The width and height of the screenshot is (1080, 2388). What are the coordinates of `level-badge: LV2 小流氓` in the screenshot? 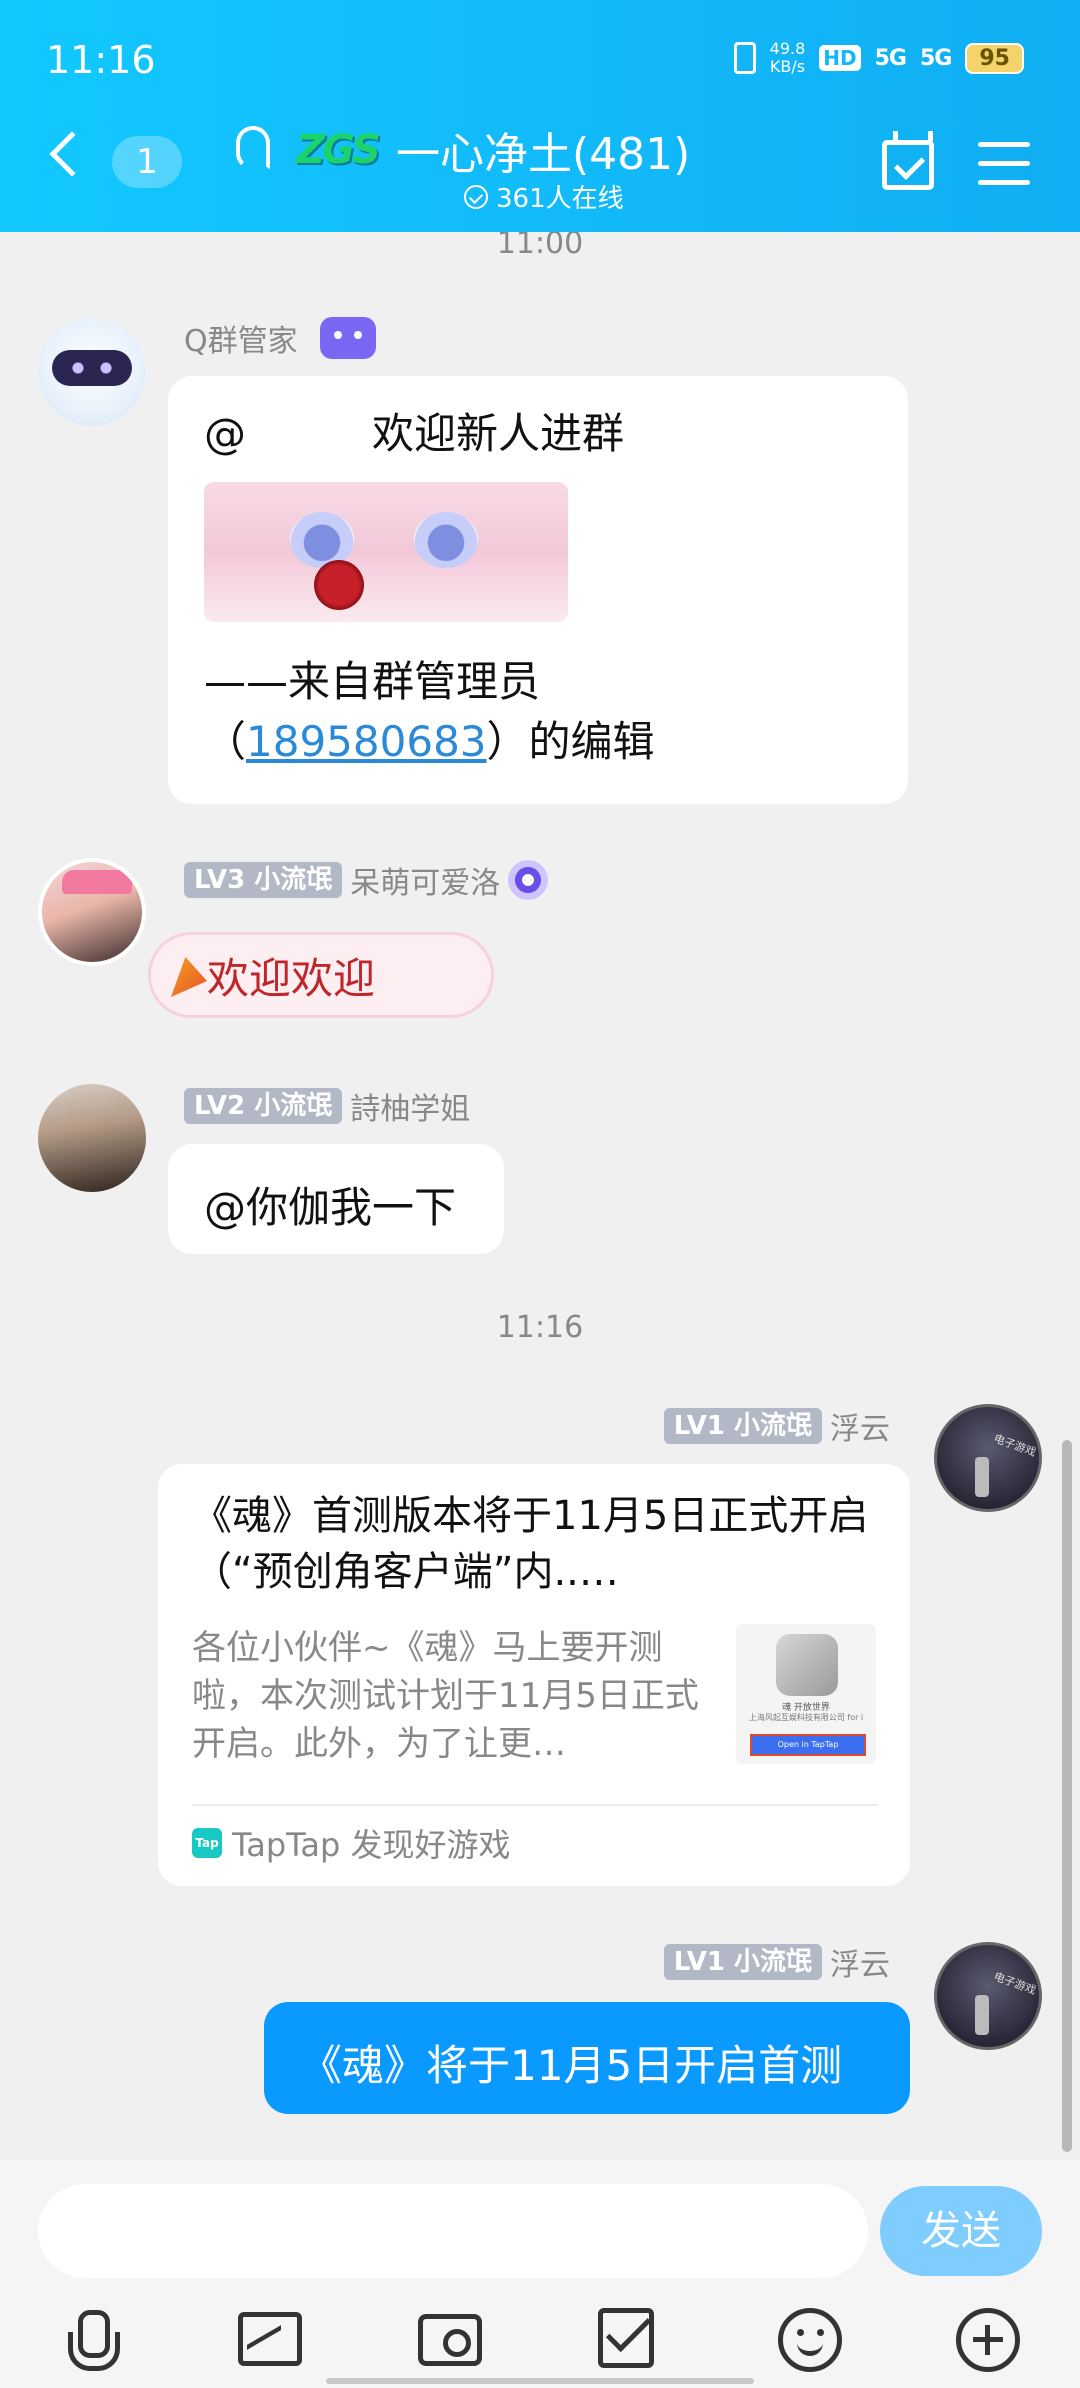 It's located at (263, 1106).